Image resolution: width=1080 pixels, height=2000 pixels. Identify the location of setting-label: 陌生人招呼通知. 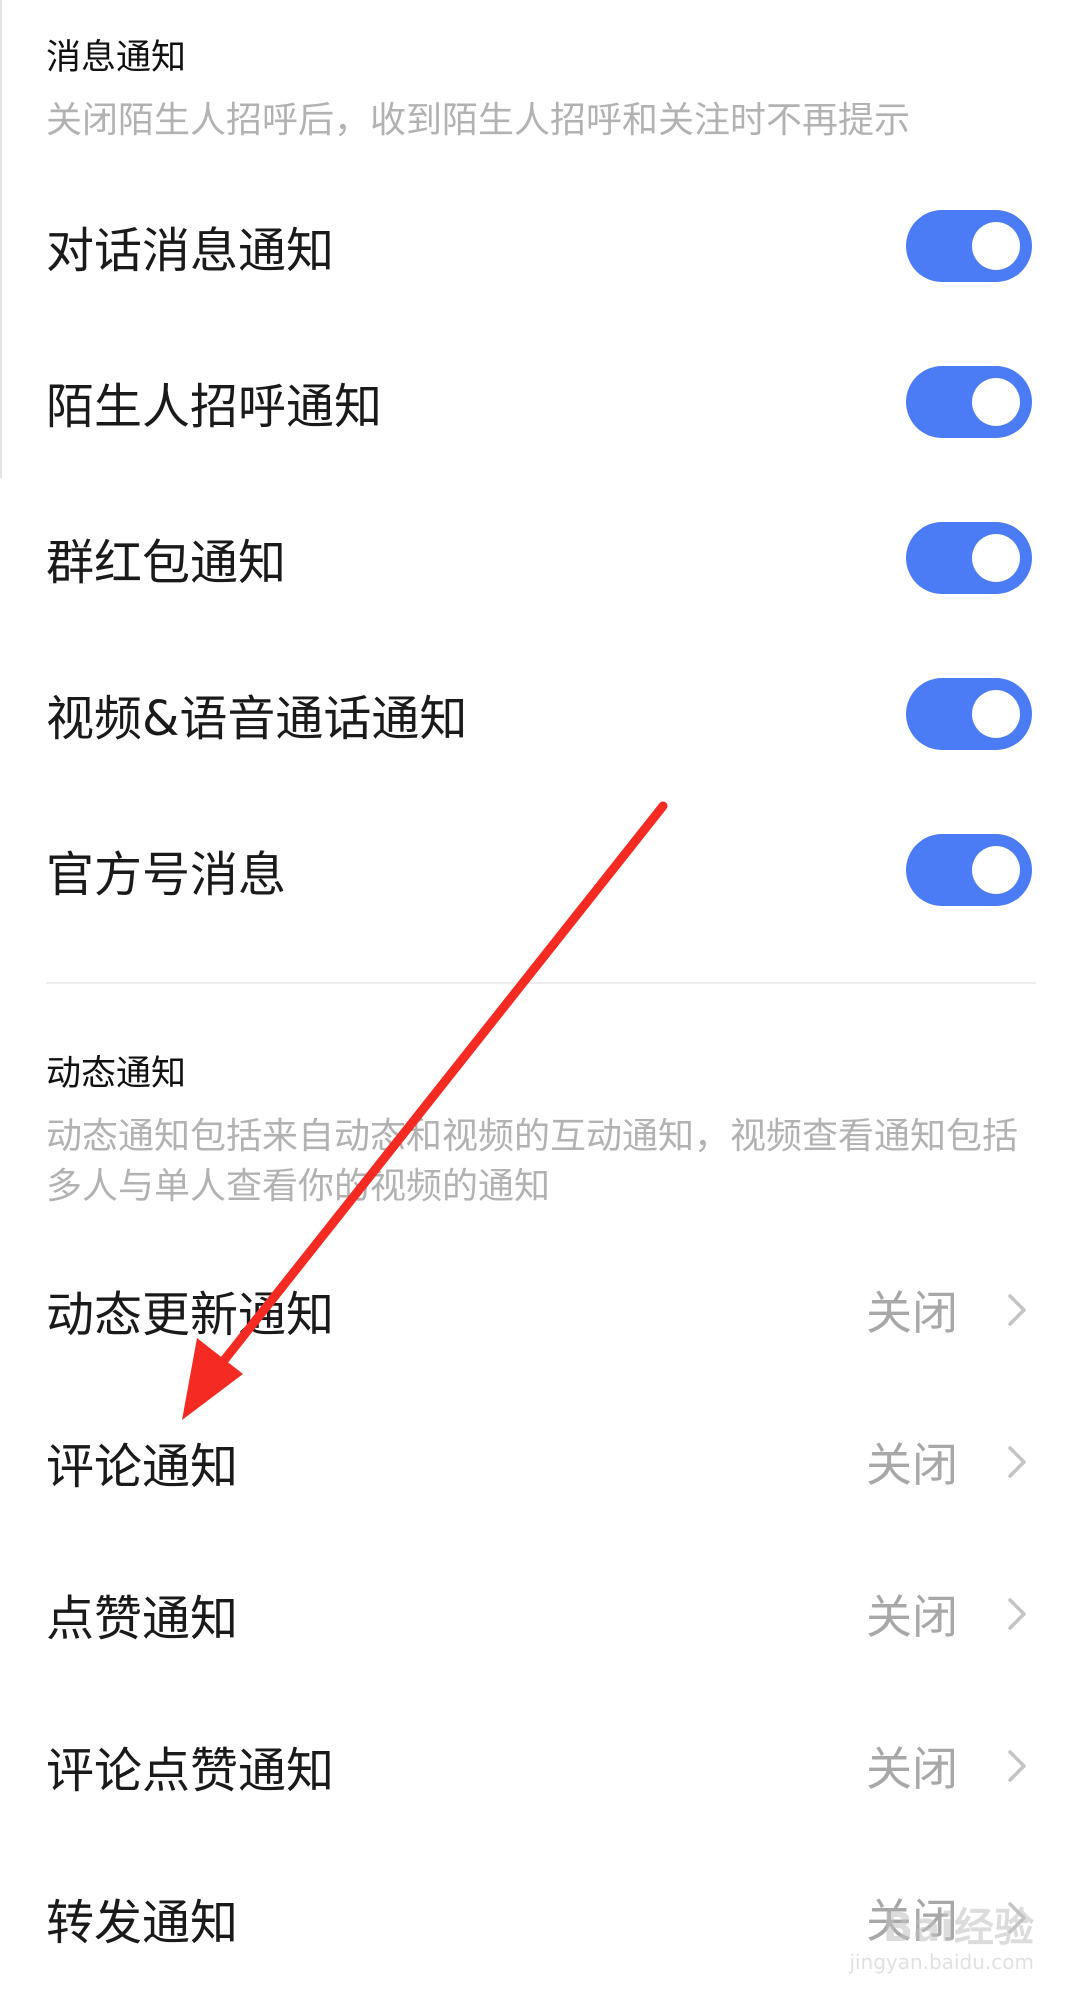
(214, 407).